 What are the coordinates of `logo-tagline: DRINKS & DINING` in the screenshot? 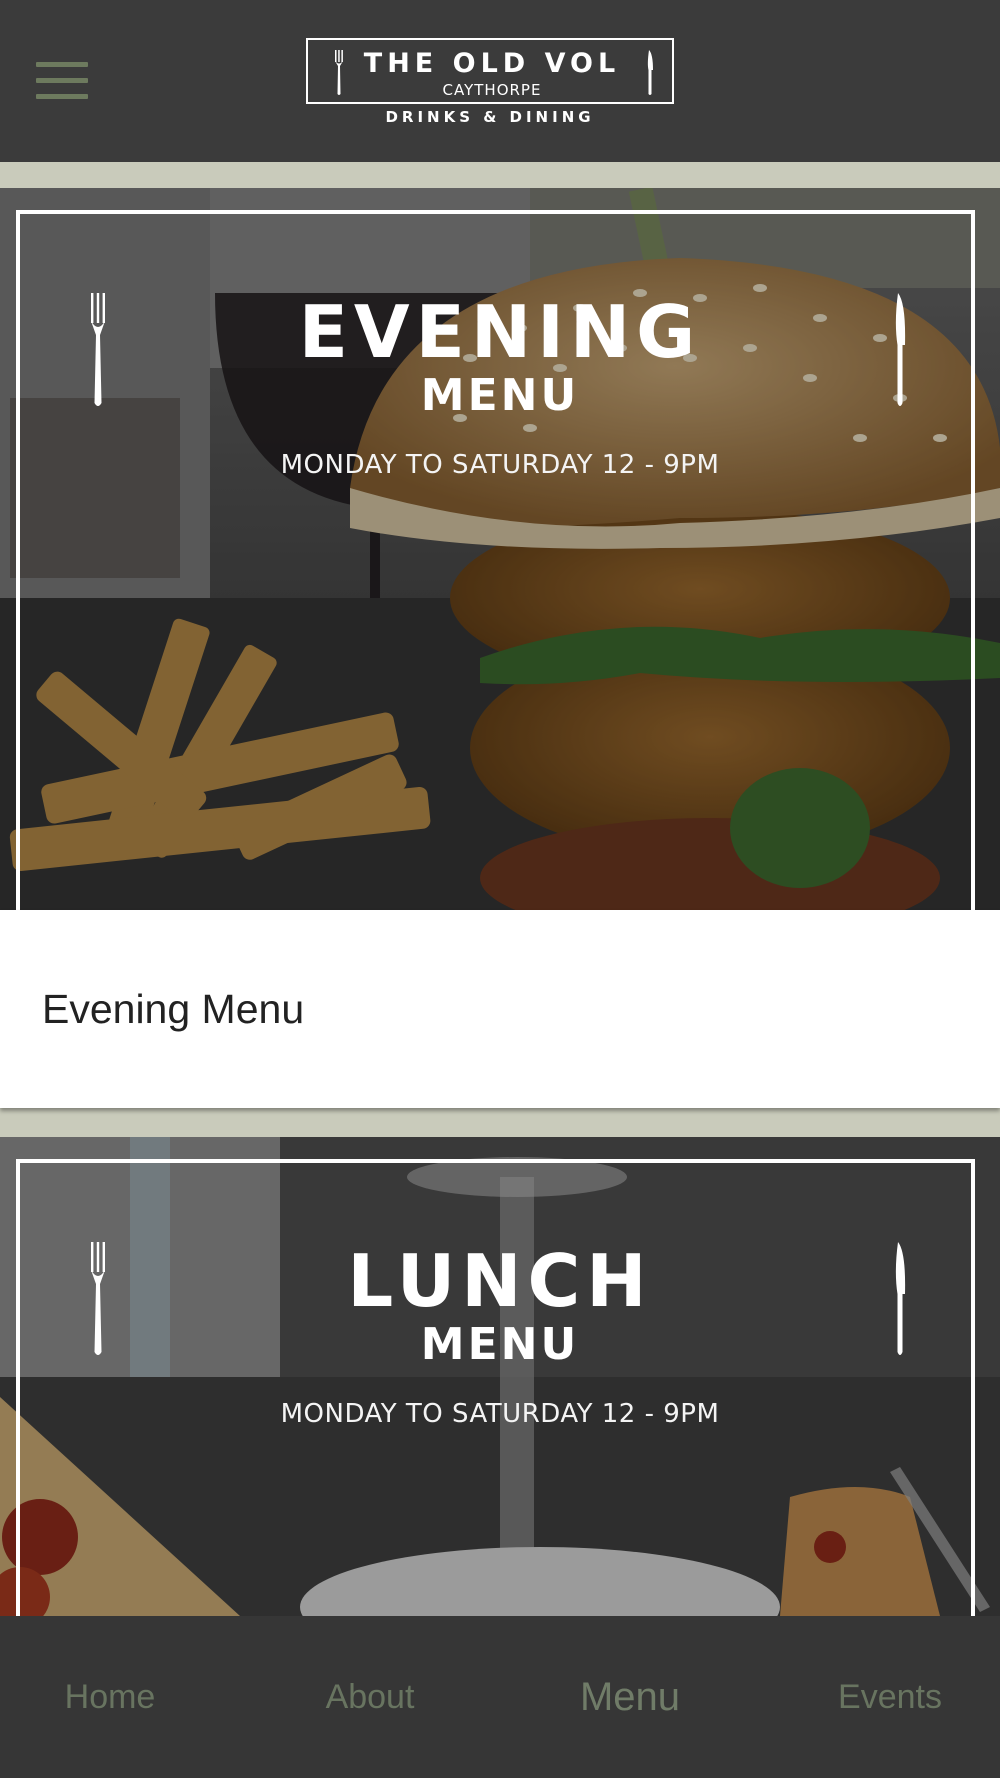 It's located at (490, 117).